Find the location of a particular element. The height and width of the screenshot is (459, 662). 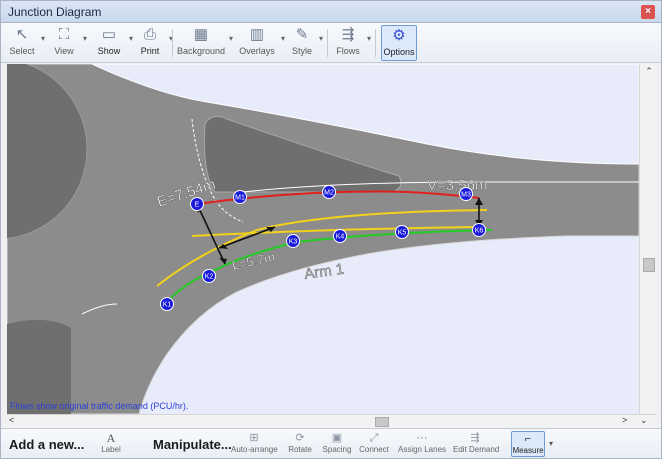

select-button: ↖ Select ▾ is located at coordinates (26, 43).